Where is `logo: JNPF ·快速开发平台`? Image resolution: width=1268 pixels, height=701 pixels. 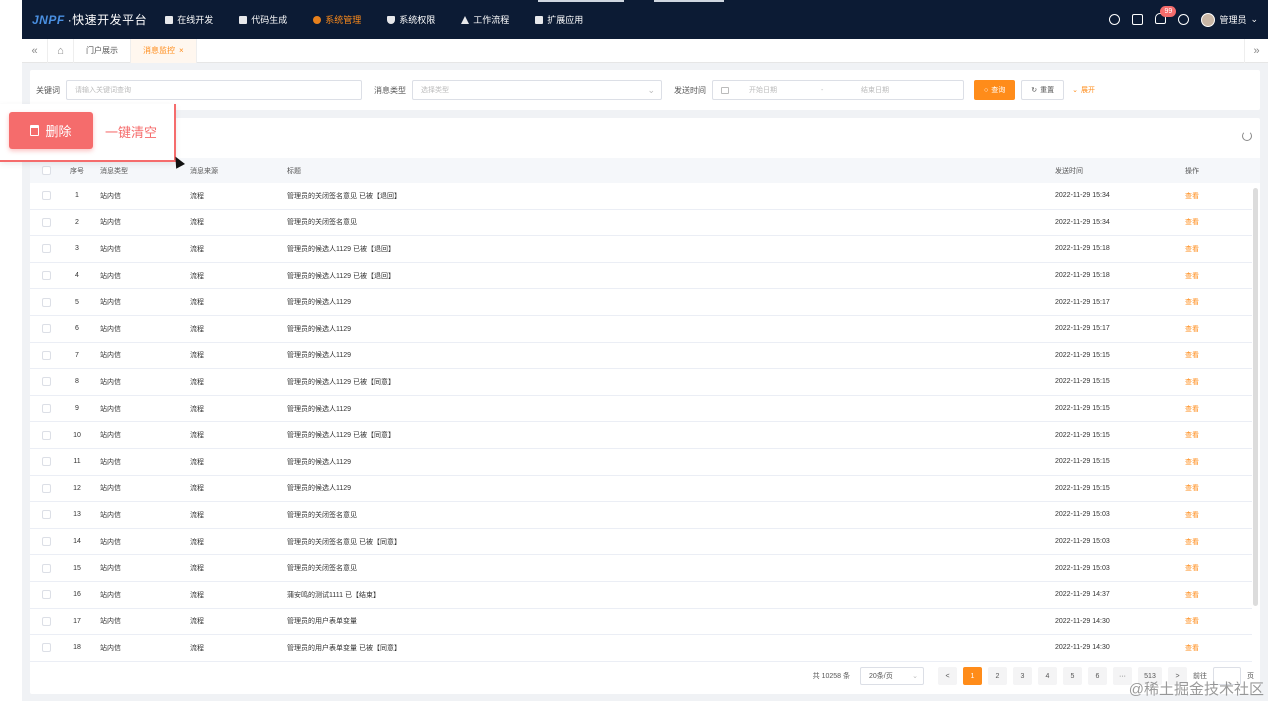
logo: JNPF ·快速开发平台 is located at coordinates (89, 19).